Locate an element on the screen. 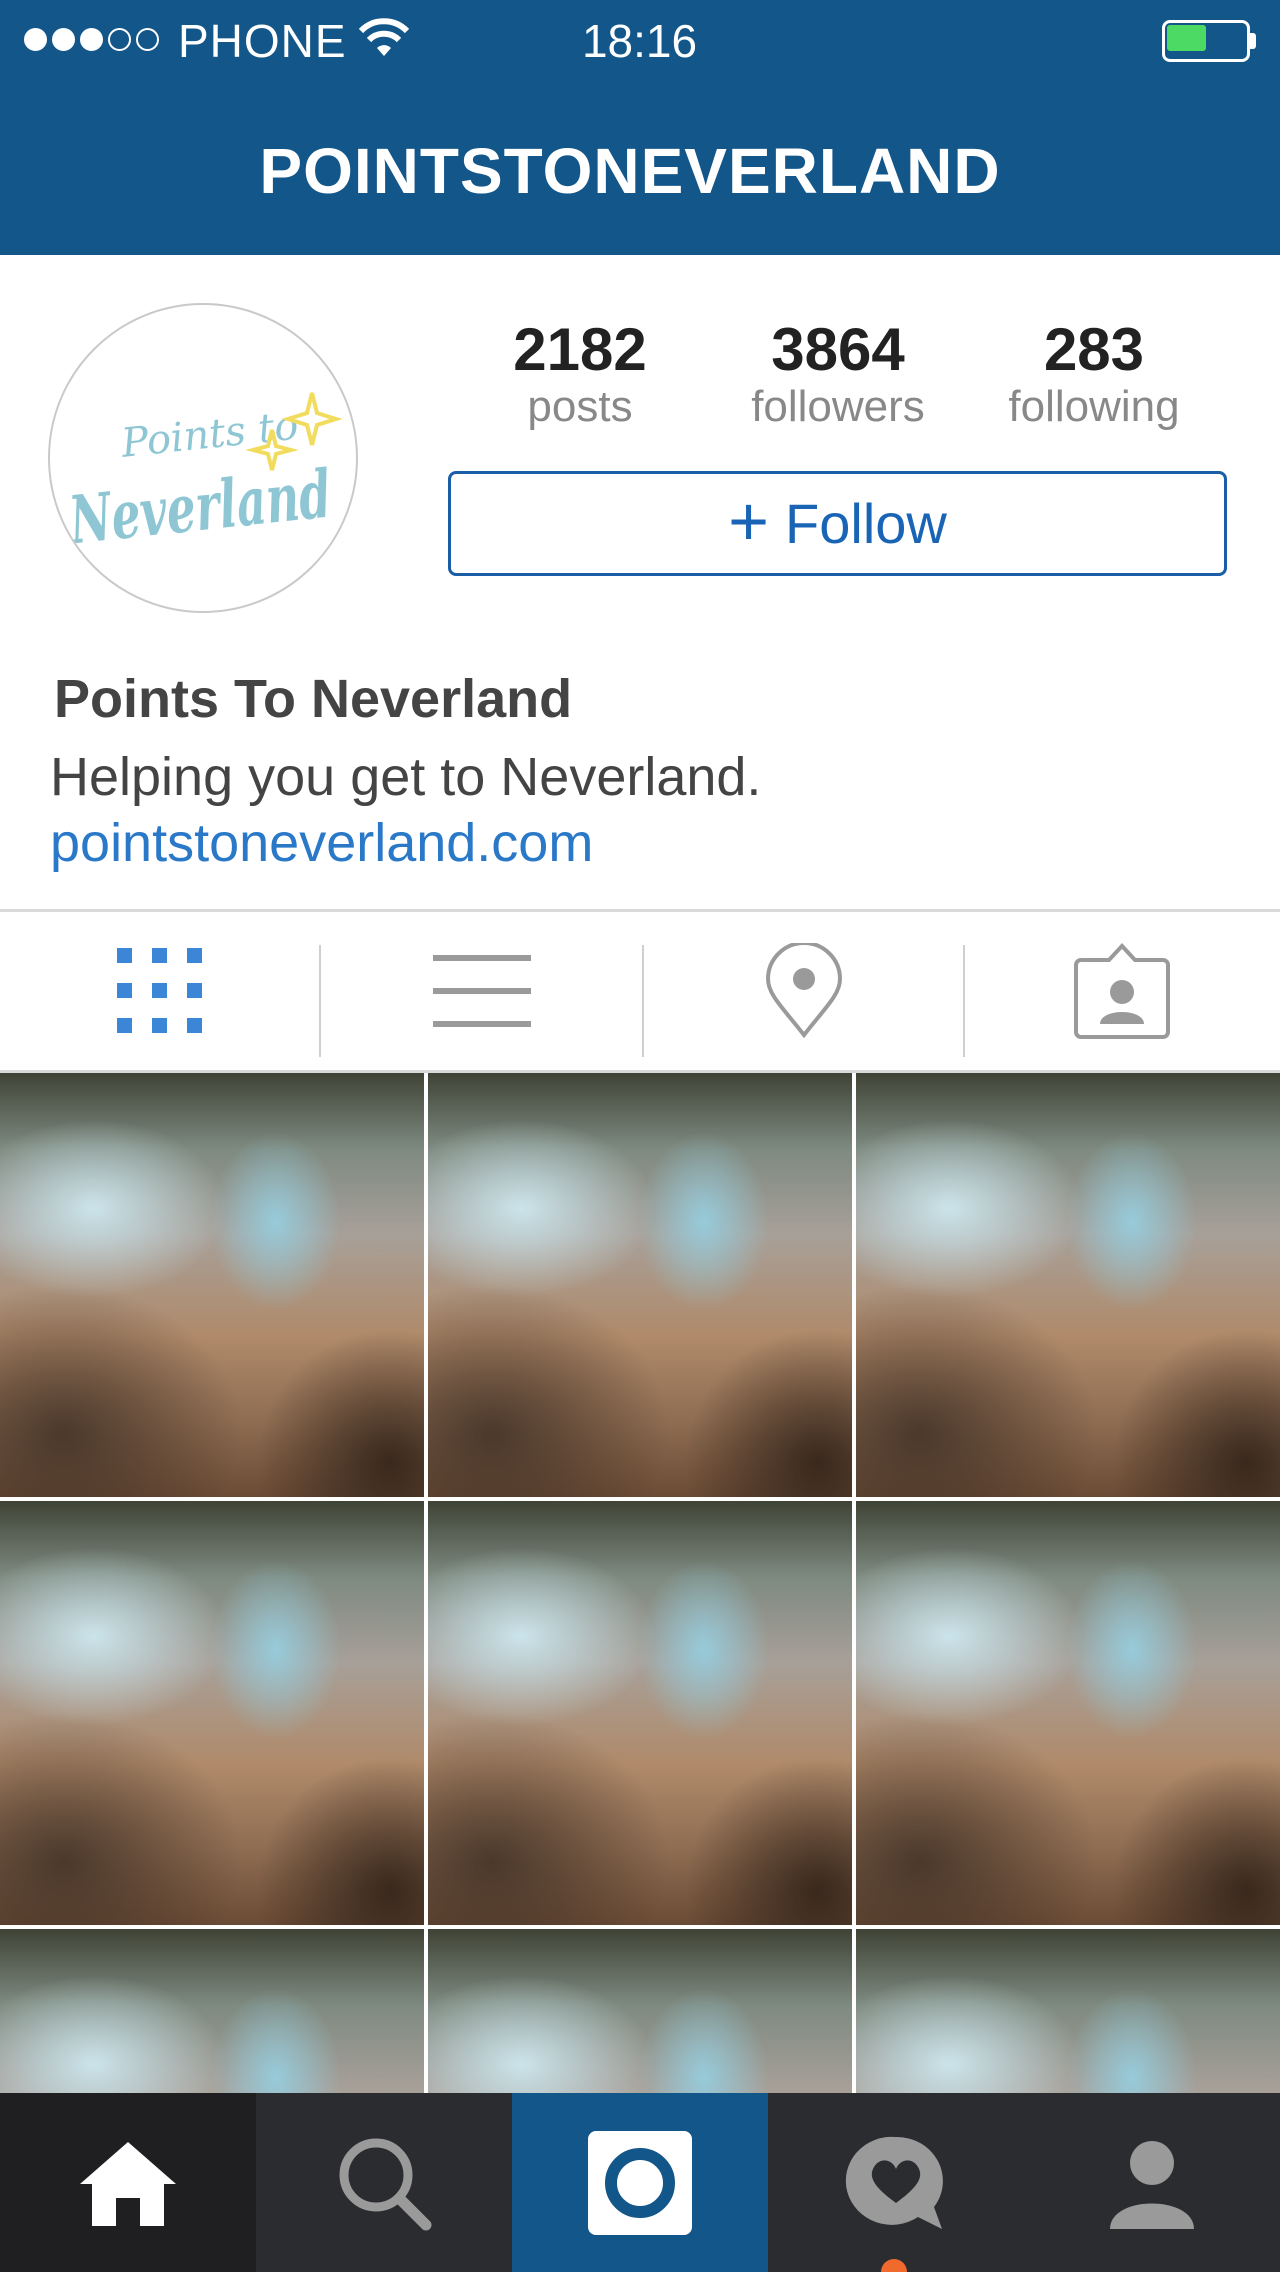 This screenshot has width=1280, height=2272. tagged-person-icon is located at coordinates (1122, 991).